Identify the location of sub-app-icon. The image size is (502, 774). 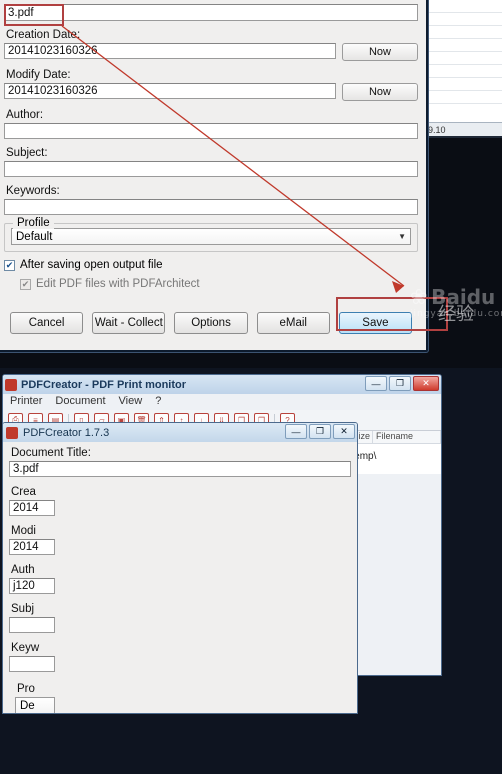
(12, 432).